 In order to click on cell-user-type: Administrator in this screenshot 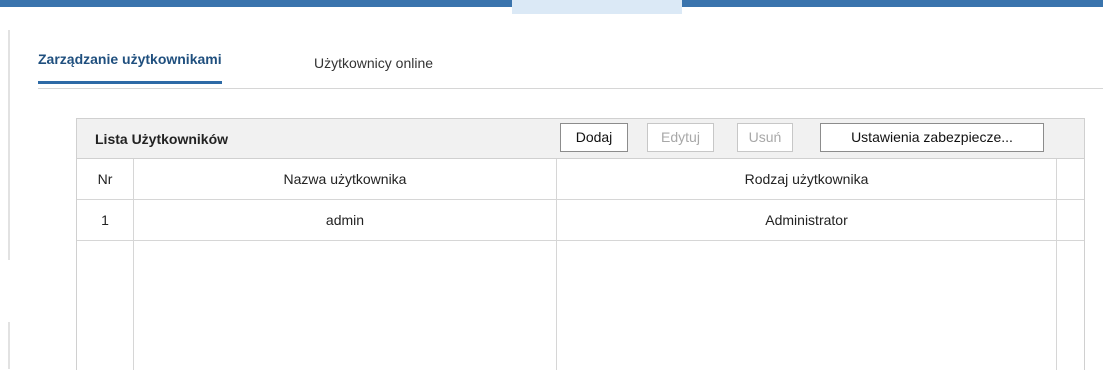, I will do `click(806, 220)`.